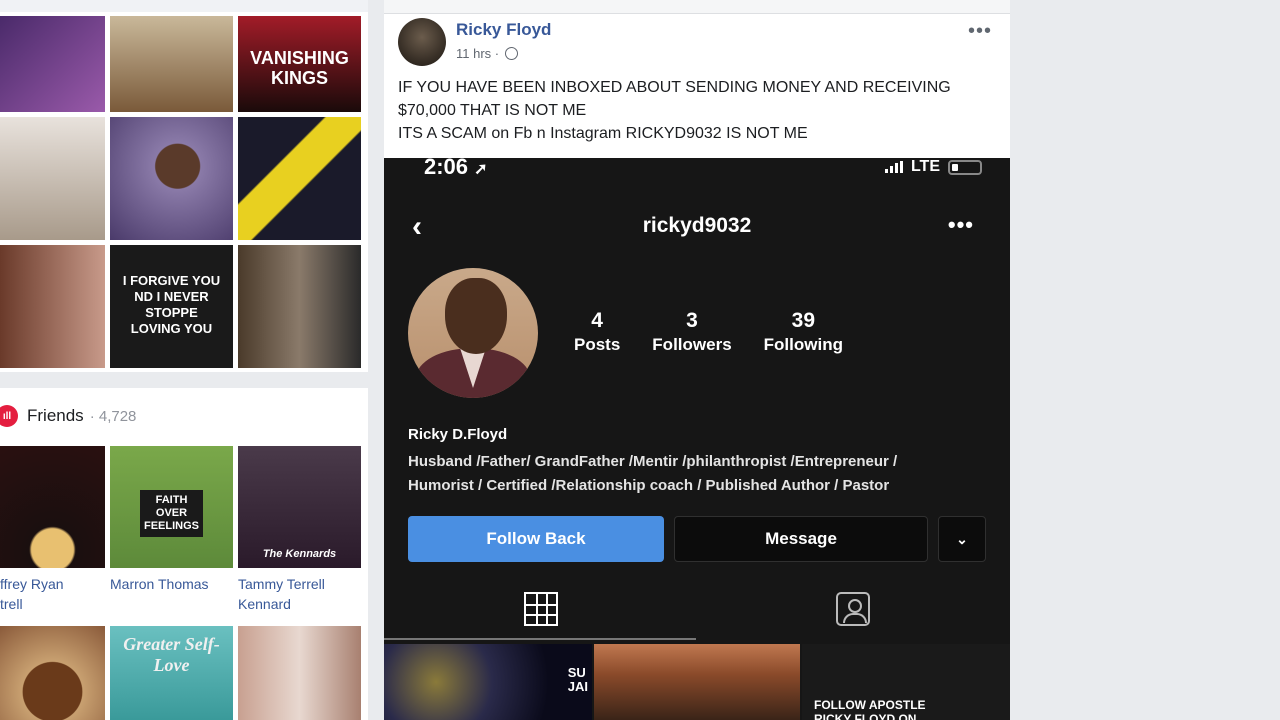 The image size is (1280, 720). Describe the element at coordinates (159, 584) in the screenshot. I see `friend-name-2: Marron Thomas` at that location.